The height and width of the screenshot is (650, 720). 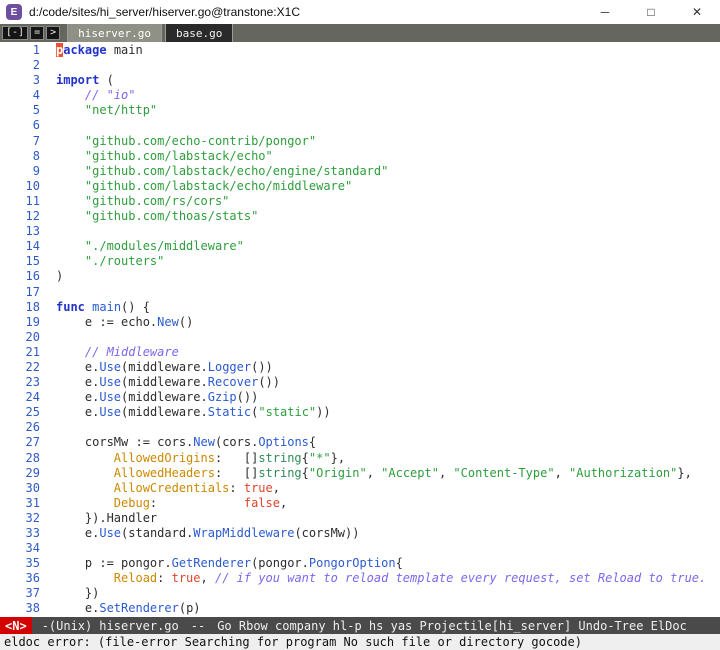 What do you see at coordinates (360, 261) in the screenshot?
I see `code-line: 15 "./routers"` at bounding box center [360, 261].